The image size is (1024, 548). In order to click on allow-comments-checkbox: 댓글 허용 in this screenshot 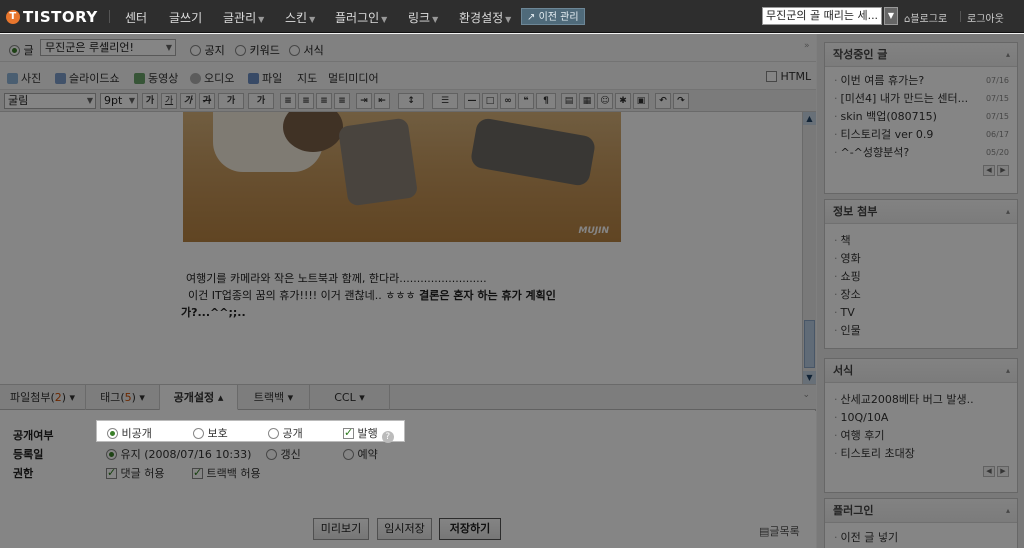, I will do `click(135, 473)`.